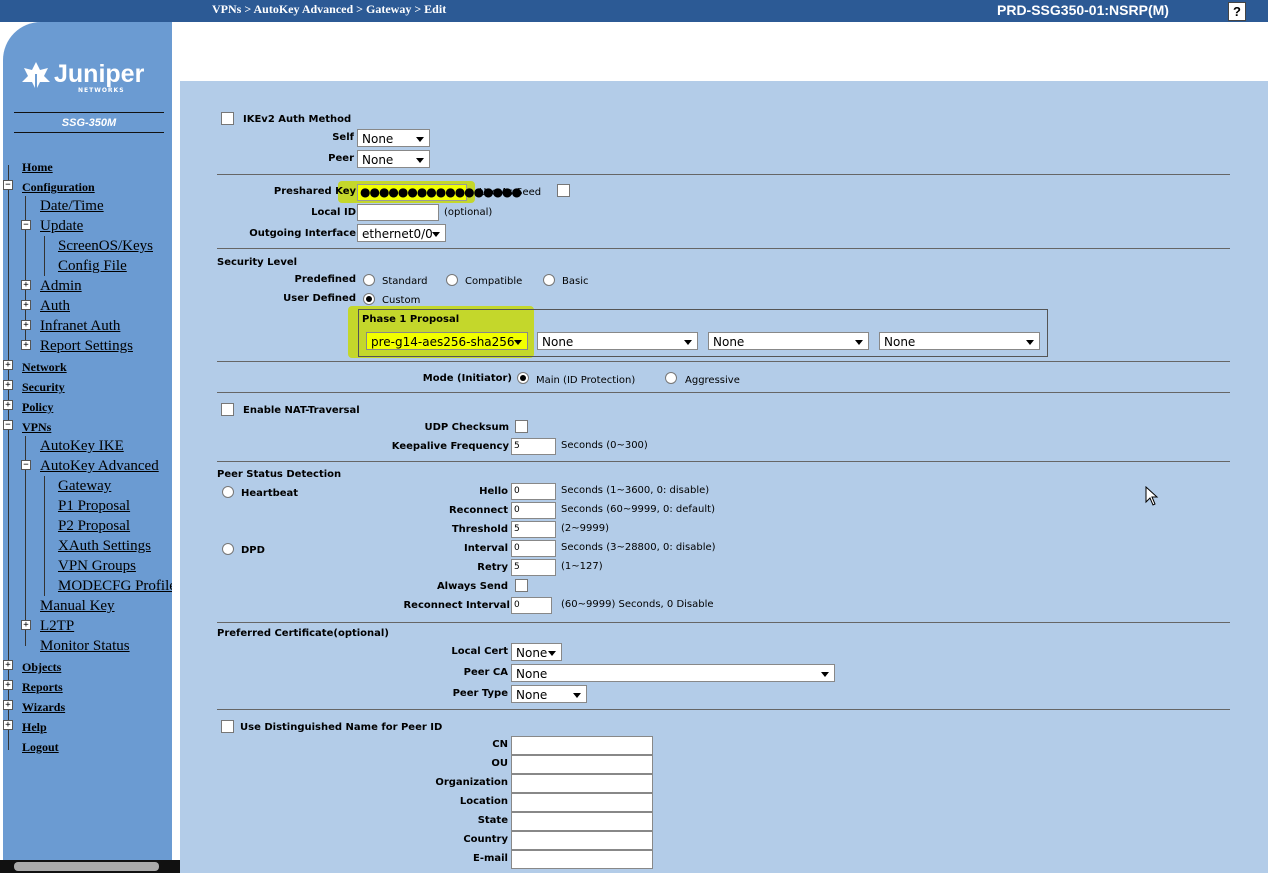  What do you see at coordinates (499, 763) in the screenshot?
I see `dn-ou-label: OU` at bounding box center [499, 763].